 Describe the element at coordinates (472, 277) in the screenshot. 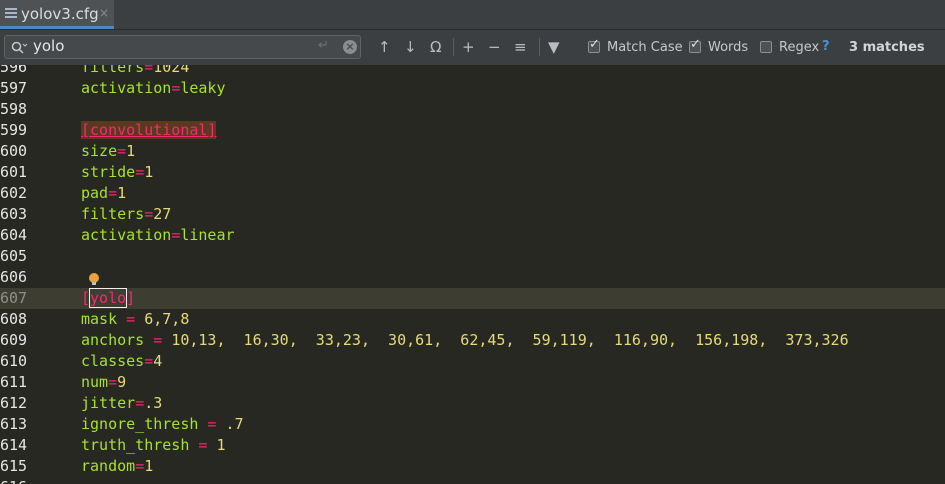

I see `code-line: 606` at that location.